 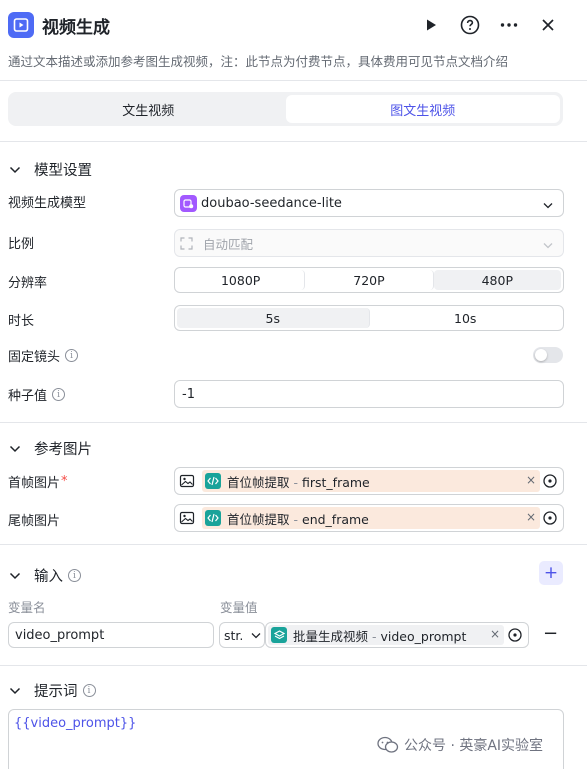 I want to click on first-frame-text: 首帧图片, so click(x=34, y=483).